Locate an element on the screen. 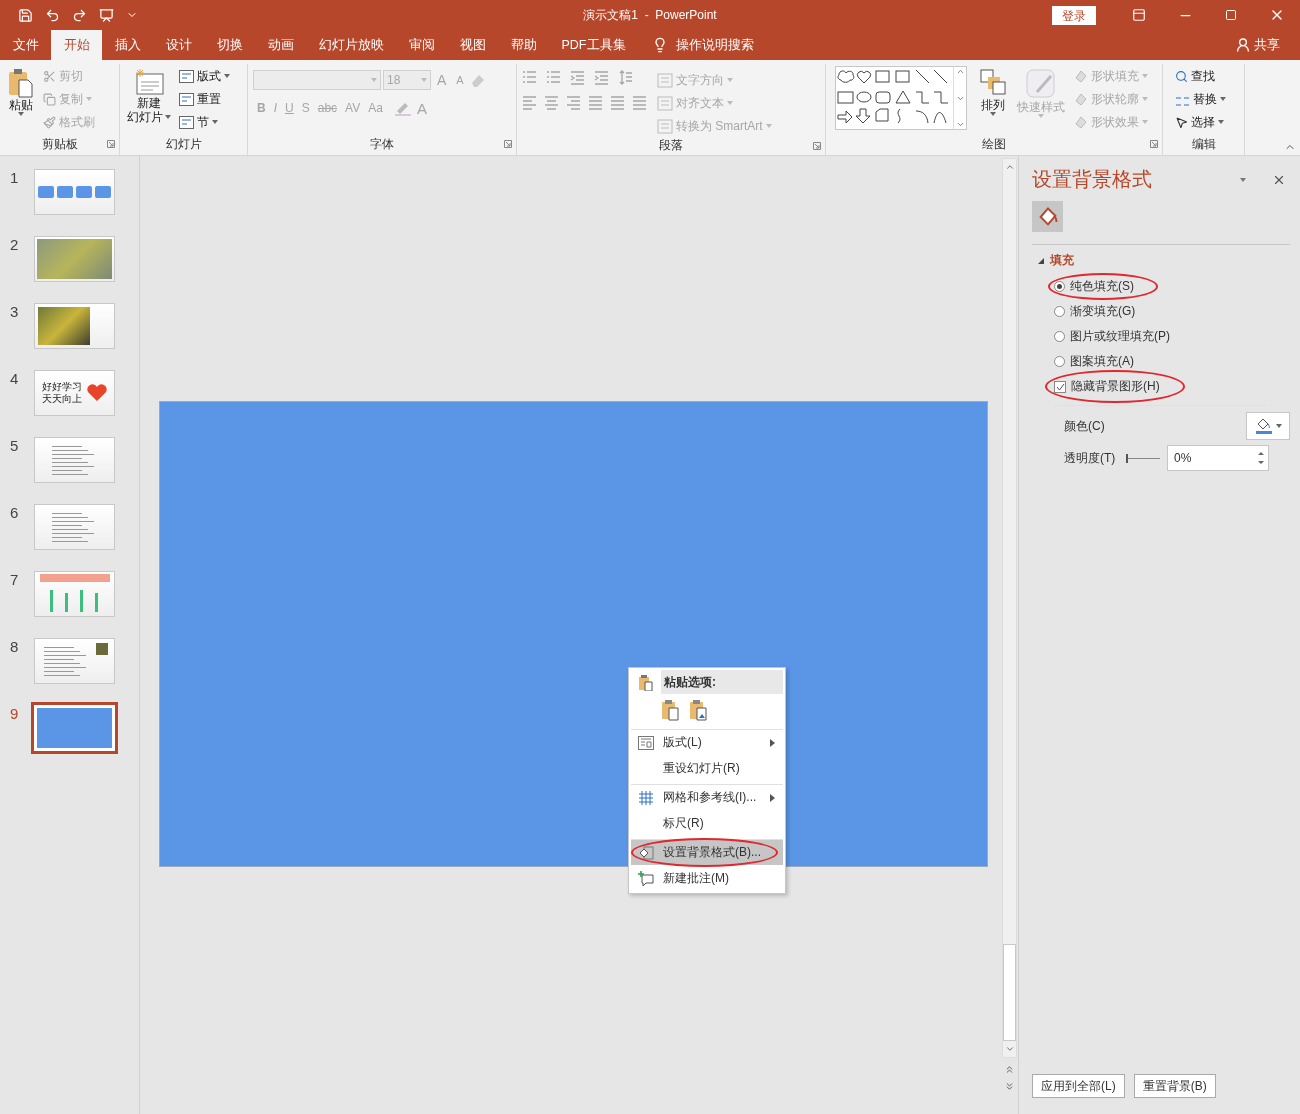 The width and height of the screenshot is (1300, 1114). undo-icon is located at coordinates (52, 15).